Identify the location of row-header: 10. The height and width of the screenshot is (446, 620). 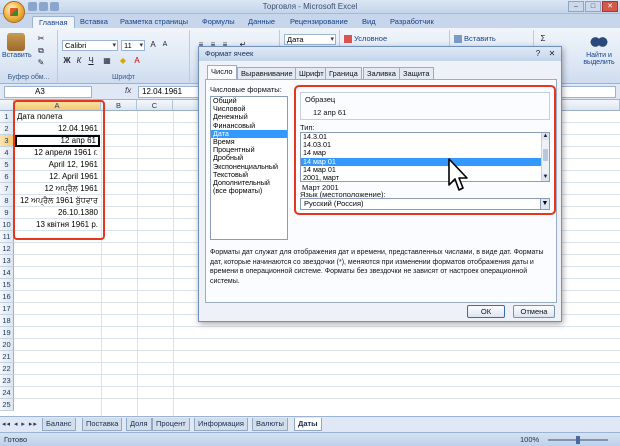
(7, 225).